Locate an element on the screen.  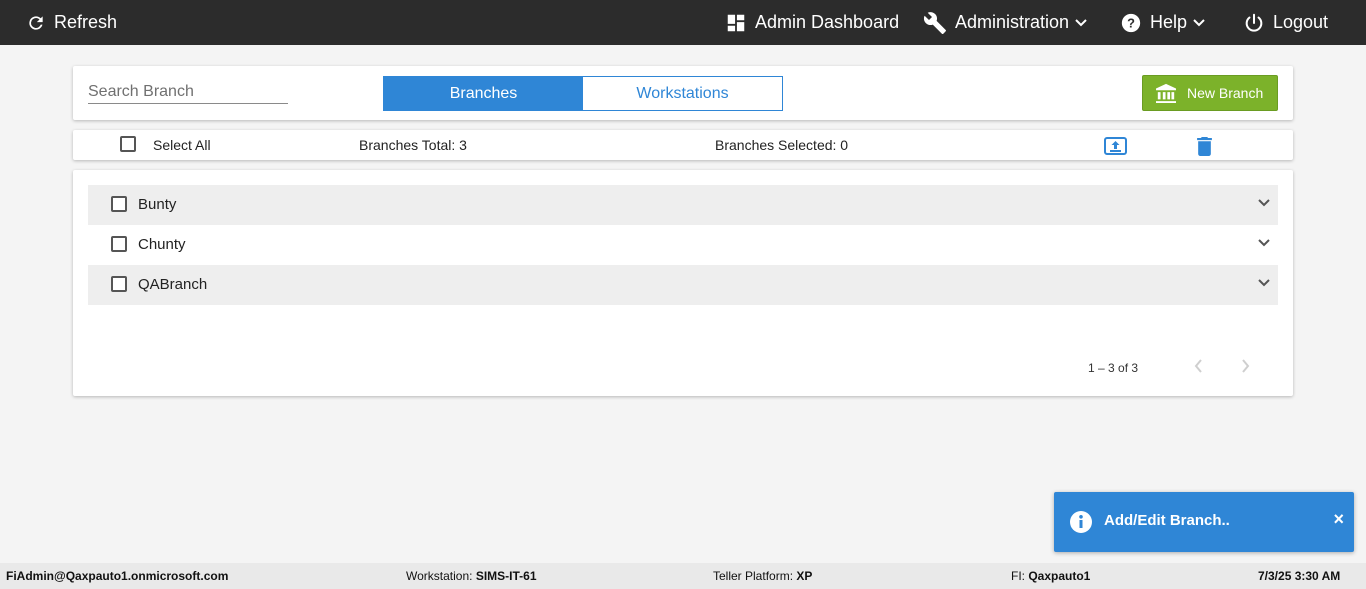
administration-menu: Administration is located at coordinates (1005, 22).